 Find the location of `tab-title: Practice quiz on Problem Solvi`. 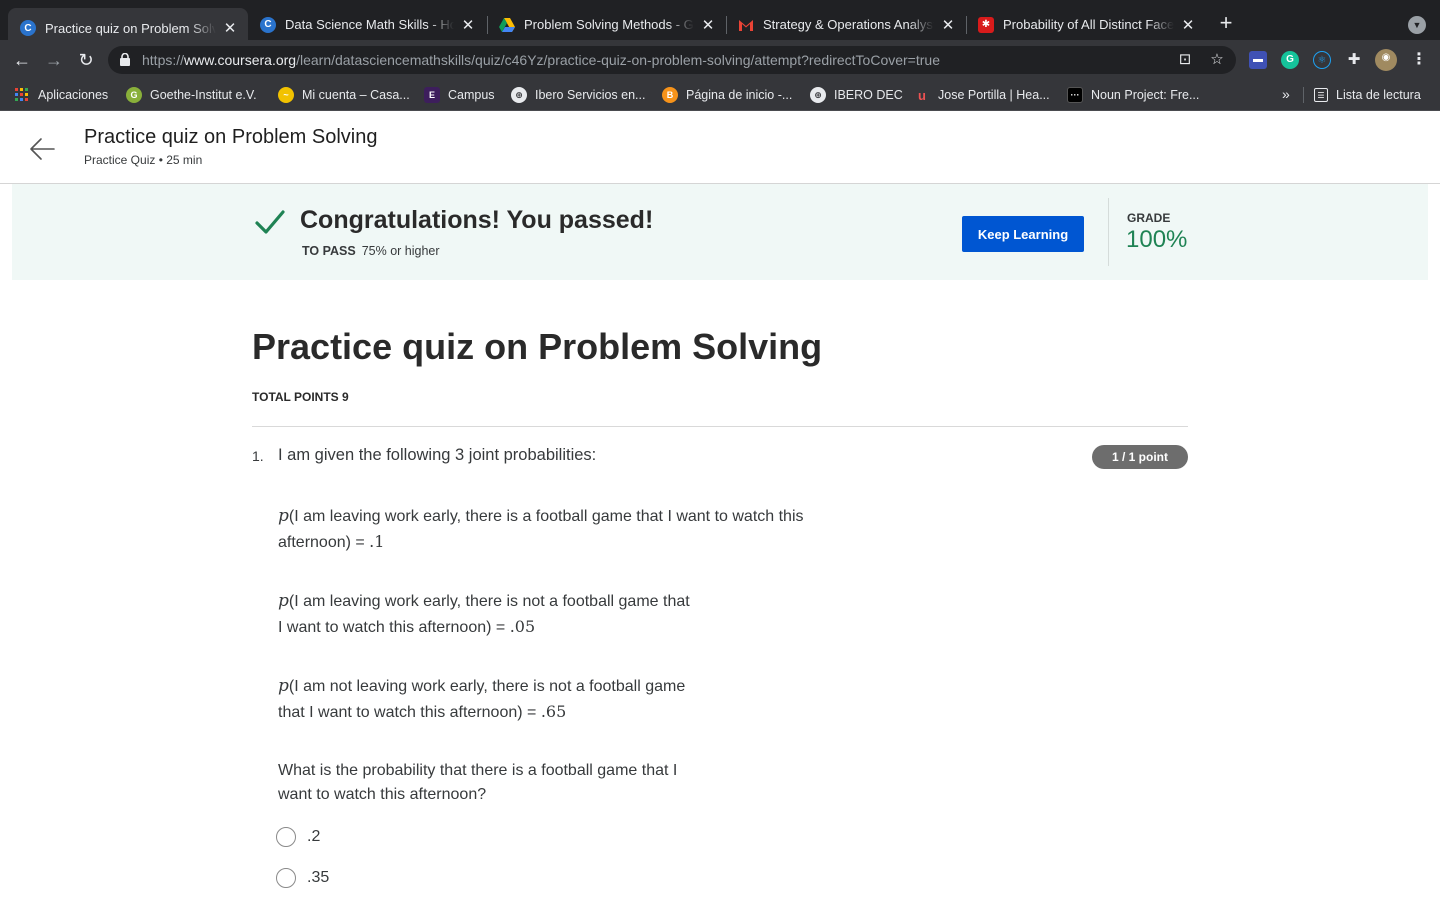

tab-title: Practice quiz on Problem Solvi is located at coordinates (130, 28).